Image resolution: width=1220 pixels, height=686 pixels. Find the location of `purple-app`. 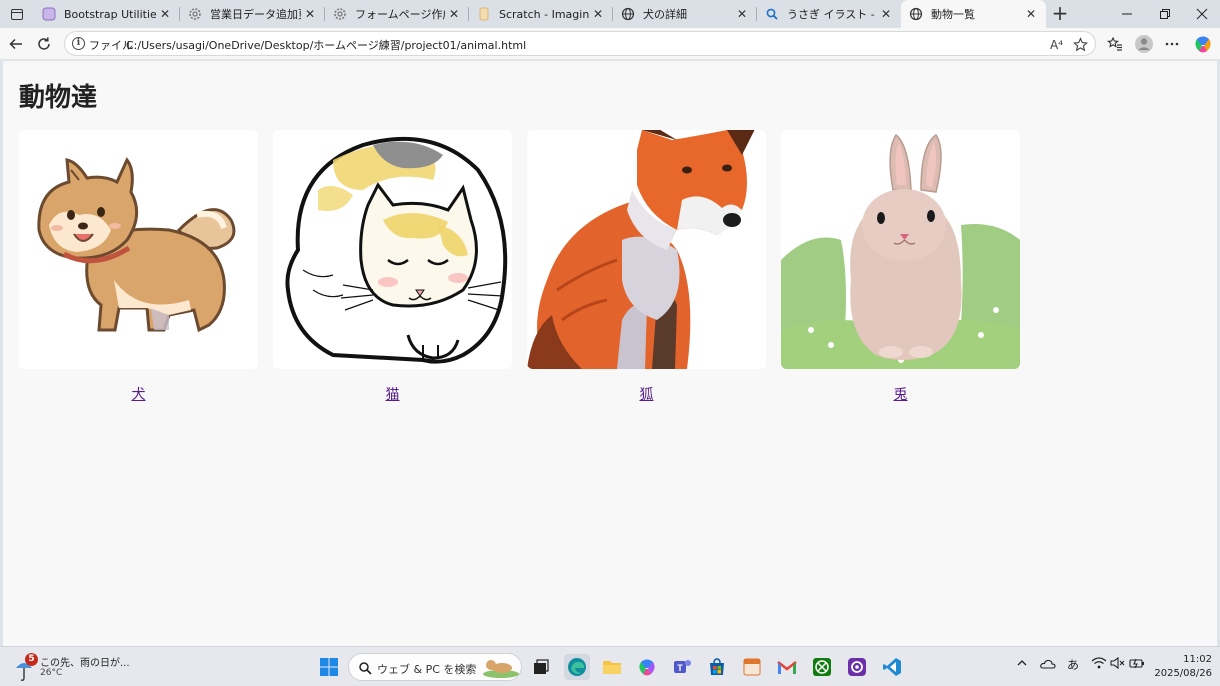

purple-app is located at coordinates (857, 667).